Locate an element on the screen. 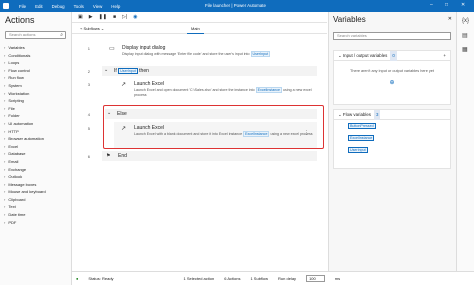  search-icon: ⌕ is located at coordinates (61, 35).